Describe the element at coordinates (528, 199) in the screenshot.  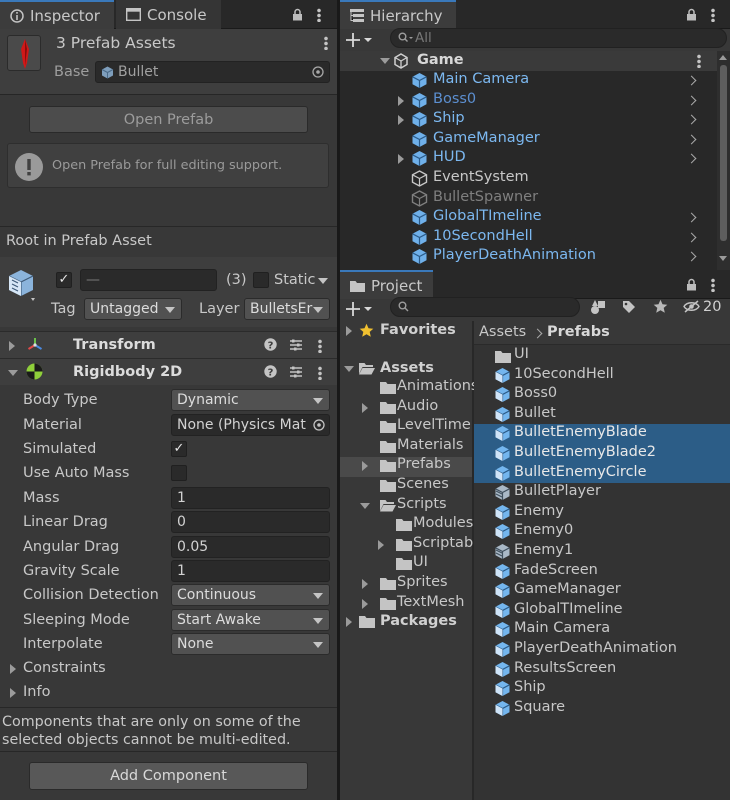
I see `hierarchy-item: BulletSpawner` at that location.